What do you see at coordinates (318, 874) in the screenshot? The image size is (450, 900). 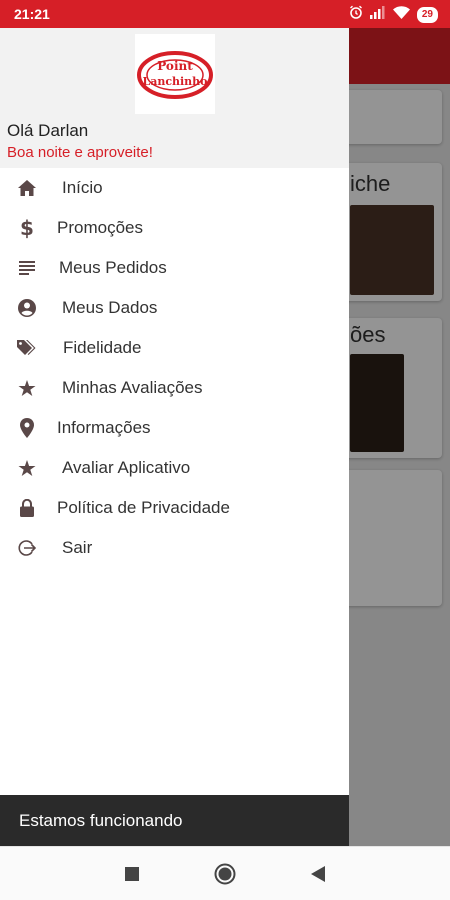 I see `back-button` at bounding box center [318, 874].